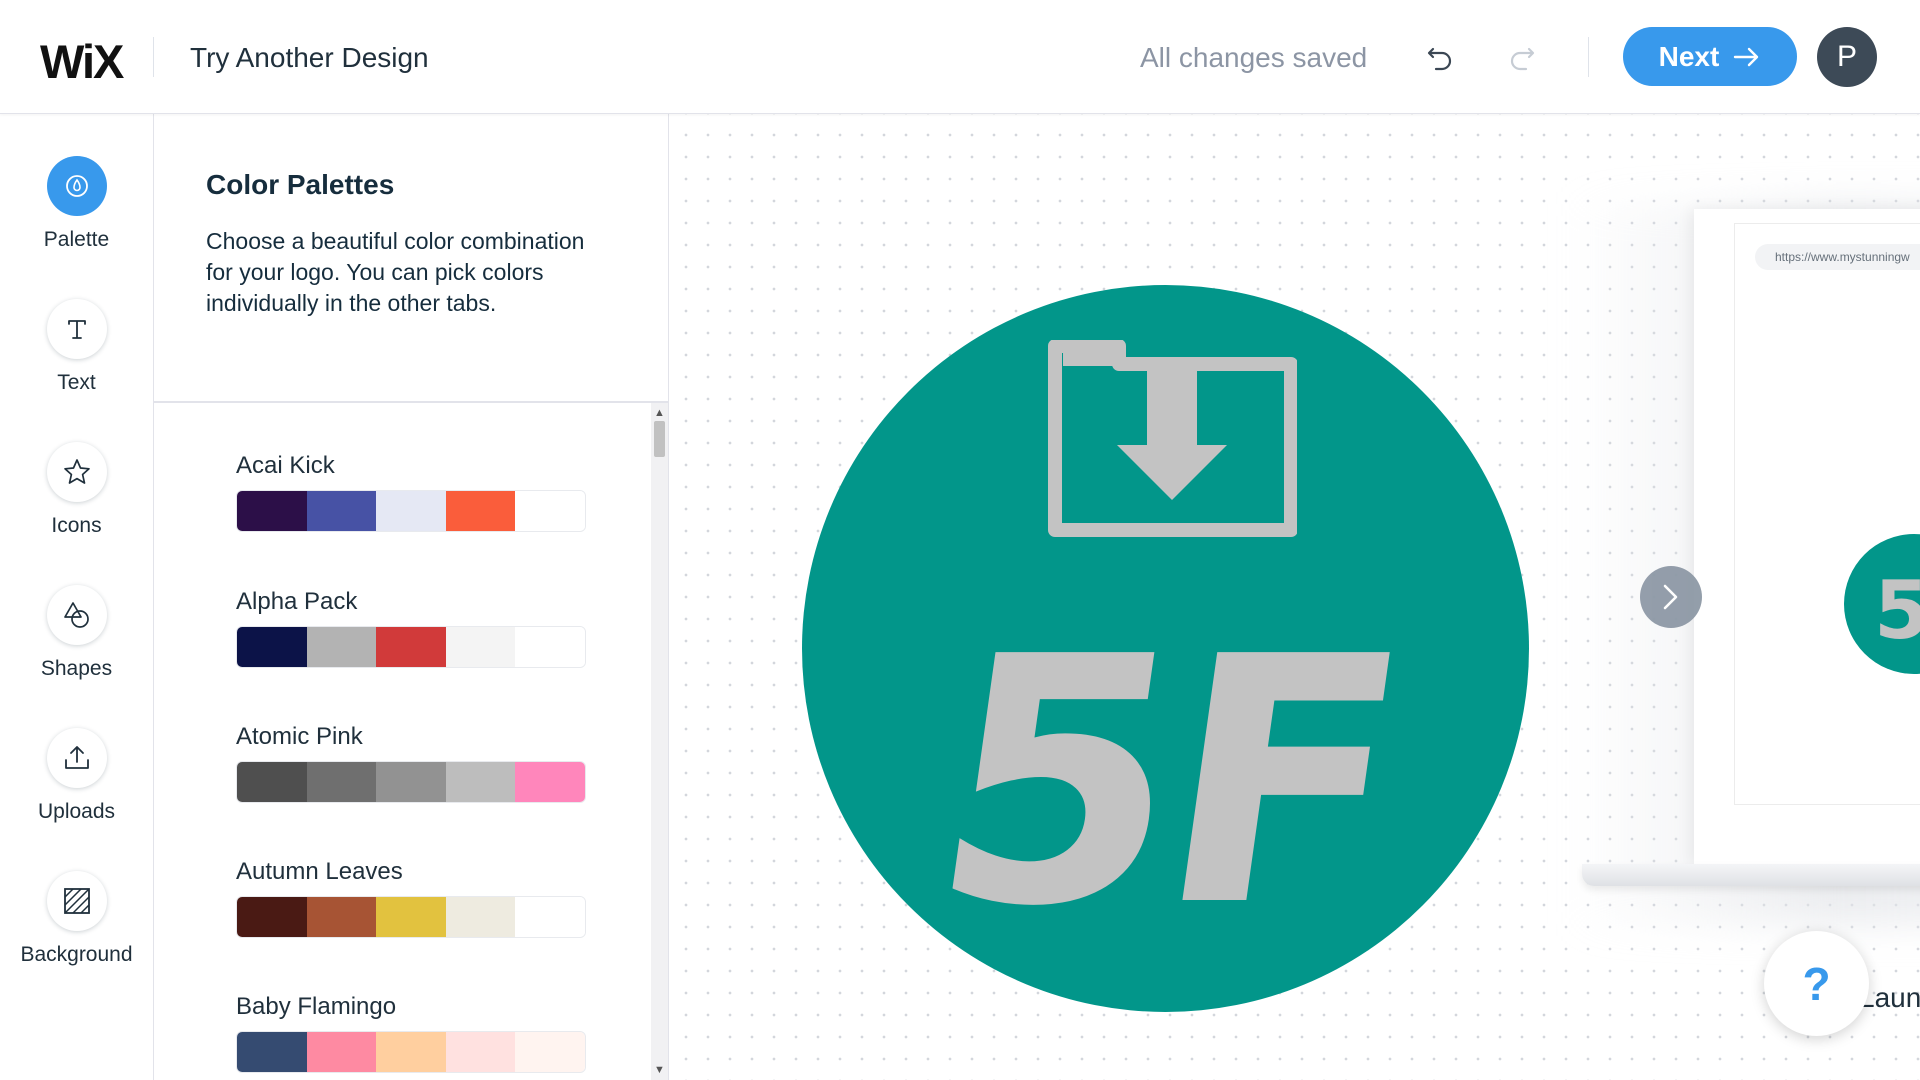  I want to click on chevron-right-icon, so click(1670, 597).